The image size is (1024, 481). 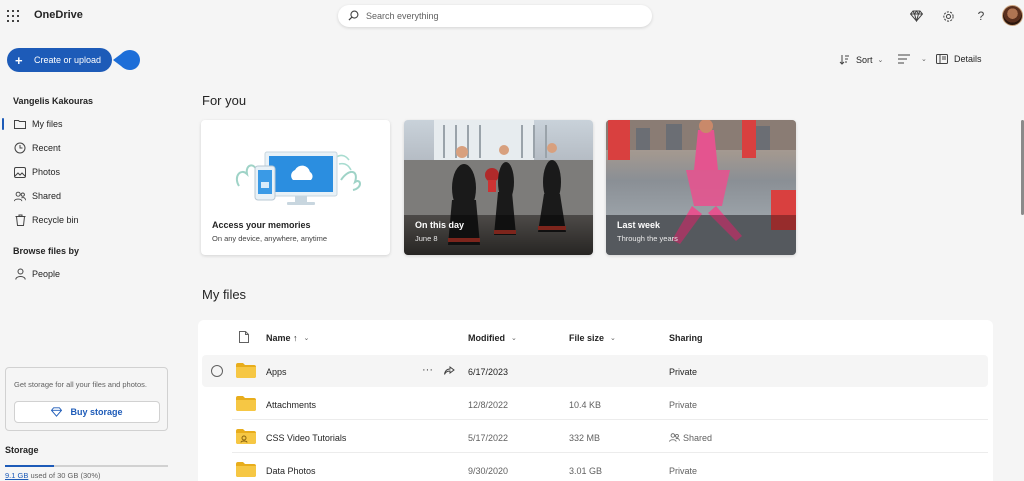 I want to click on storage-heading: Storage, so click(x=22, y=450).